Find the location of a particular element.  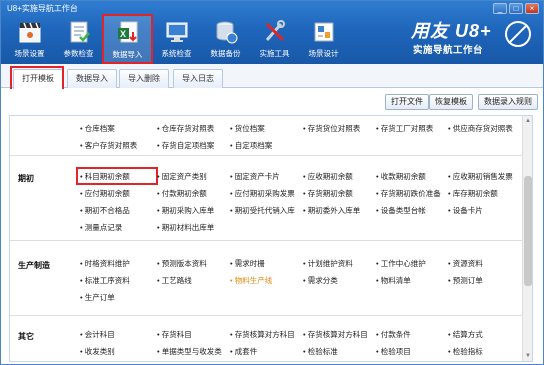

maximize-button: □ is located at coordinates (516, 8).